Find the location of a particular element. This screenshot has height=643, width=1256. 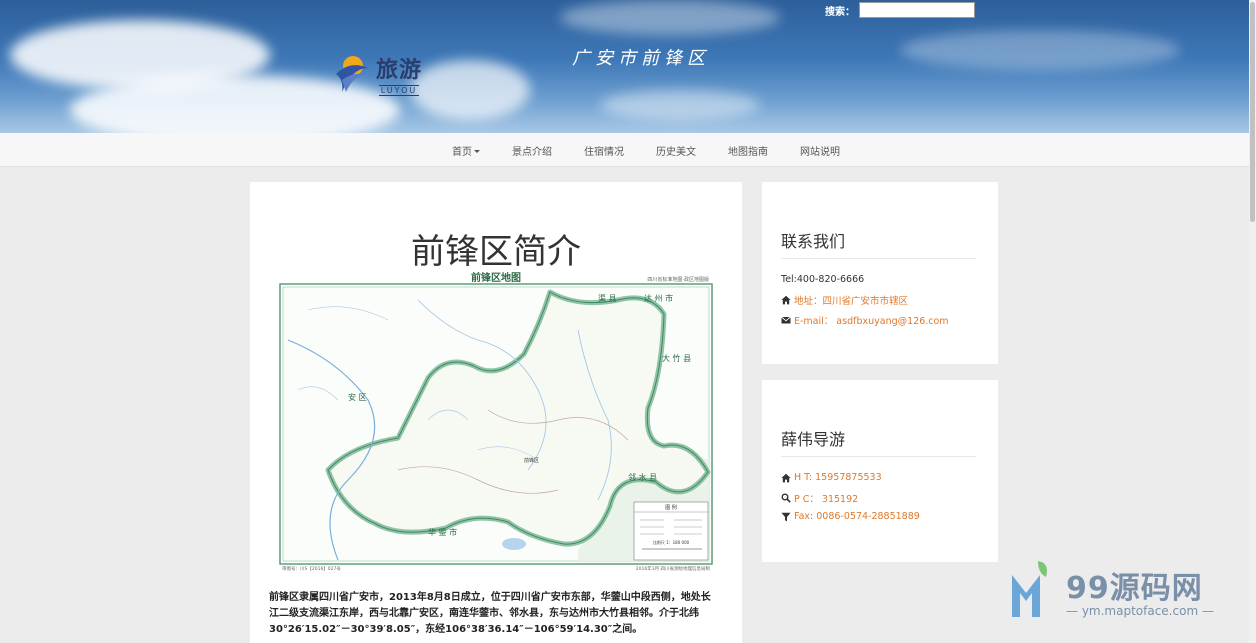

map-number: 审图号：川S【2016】027号 is located at coordinates (311, 568).